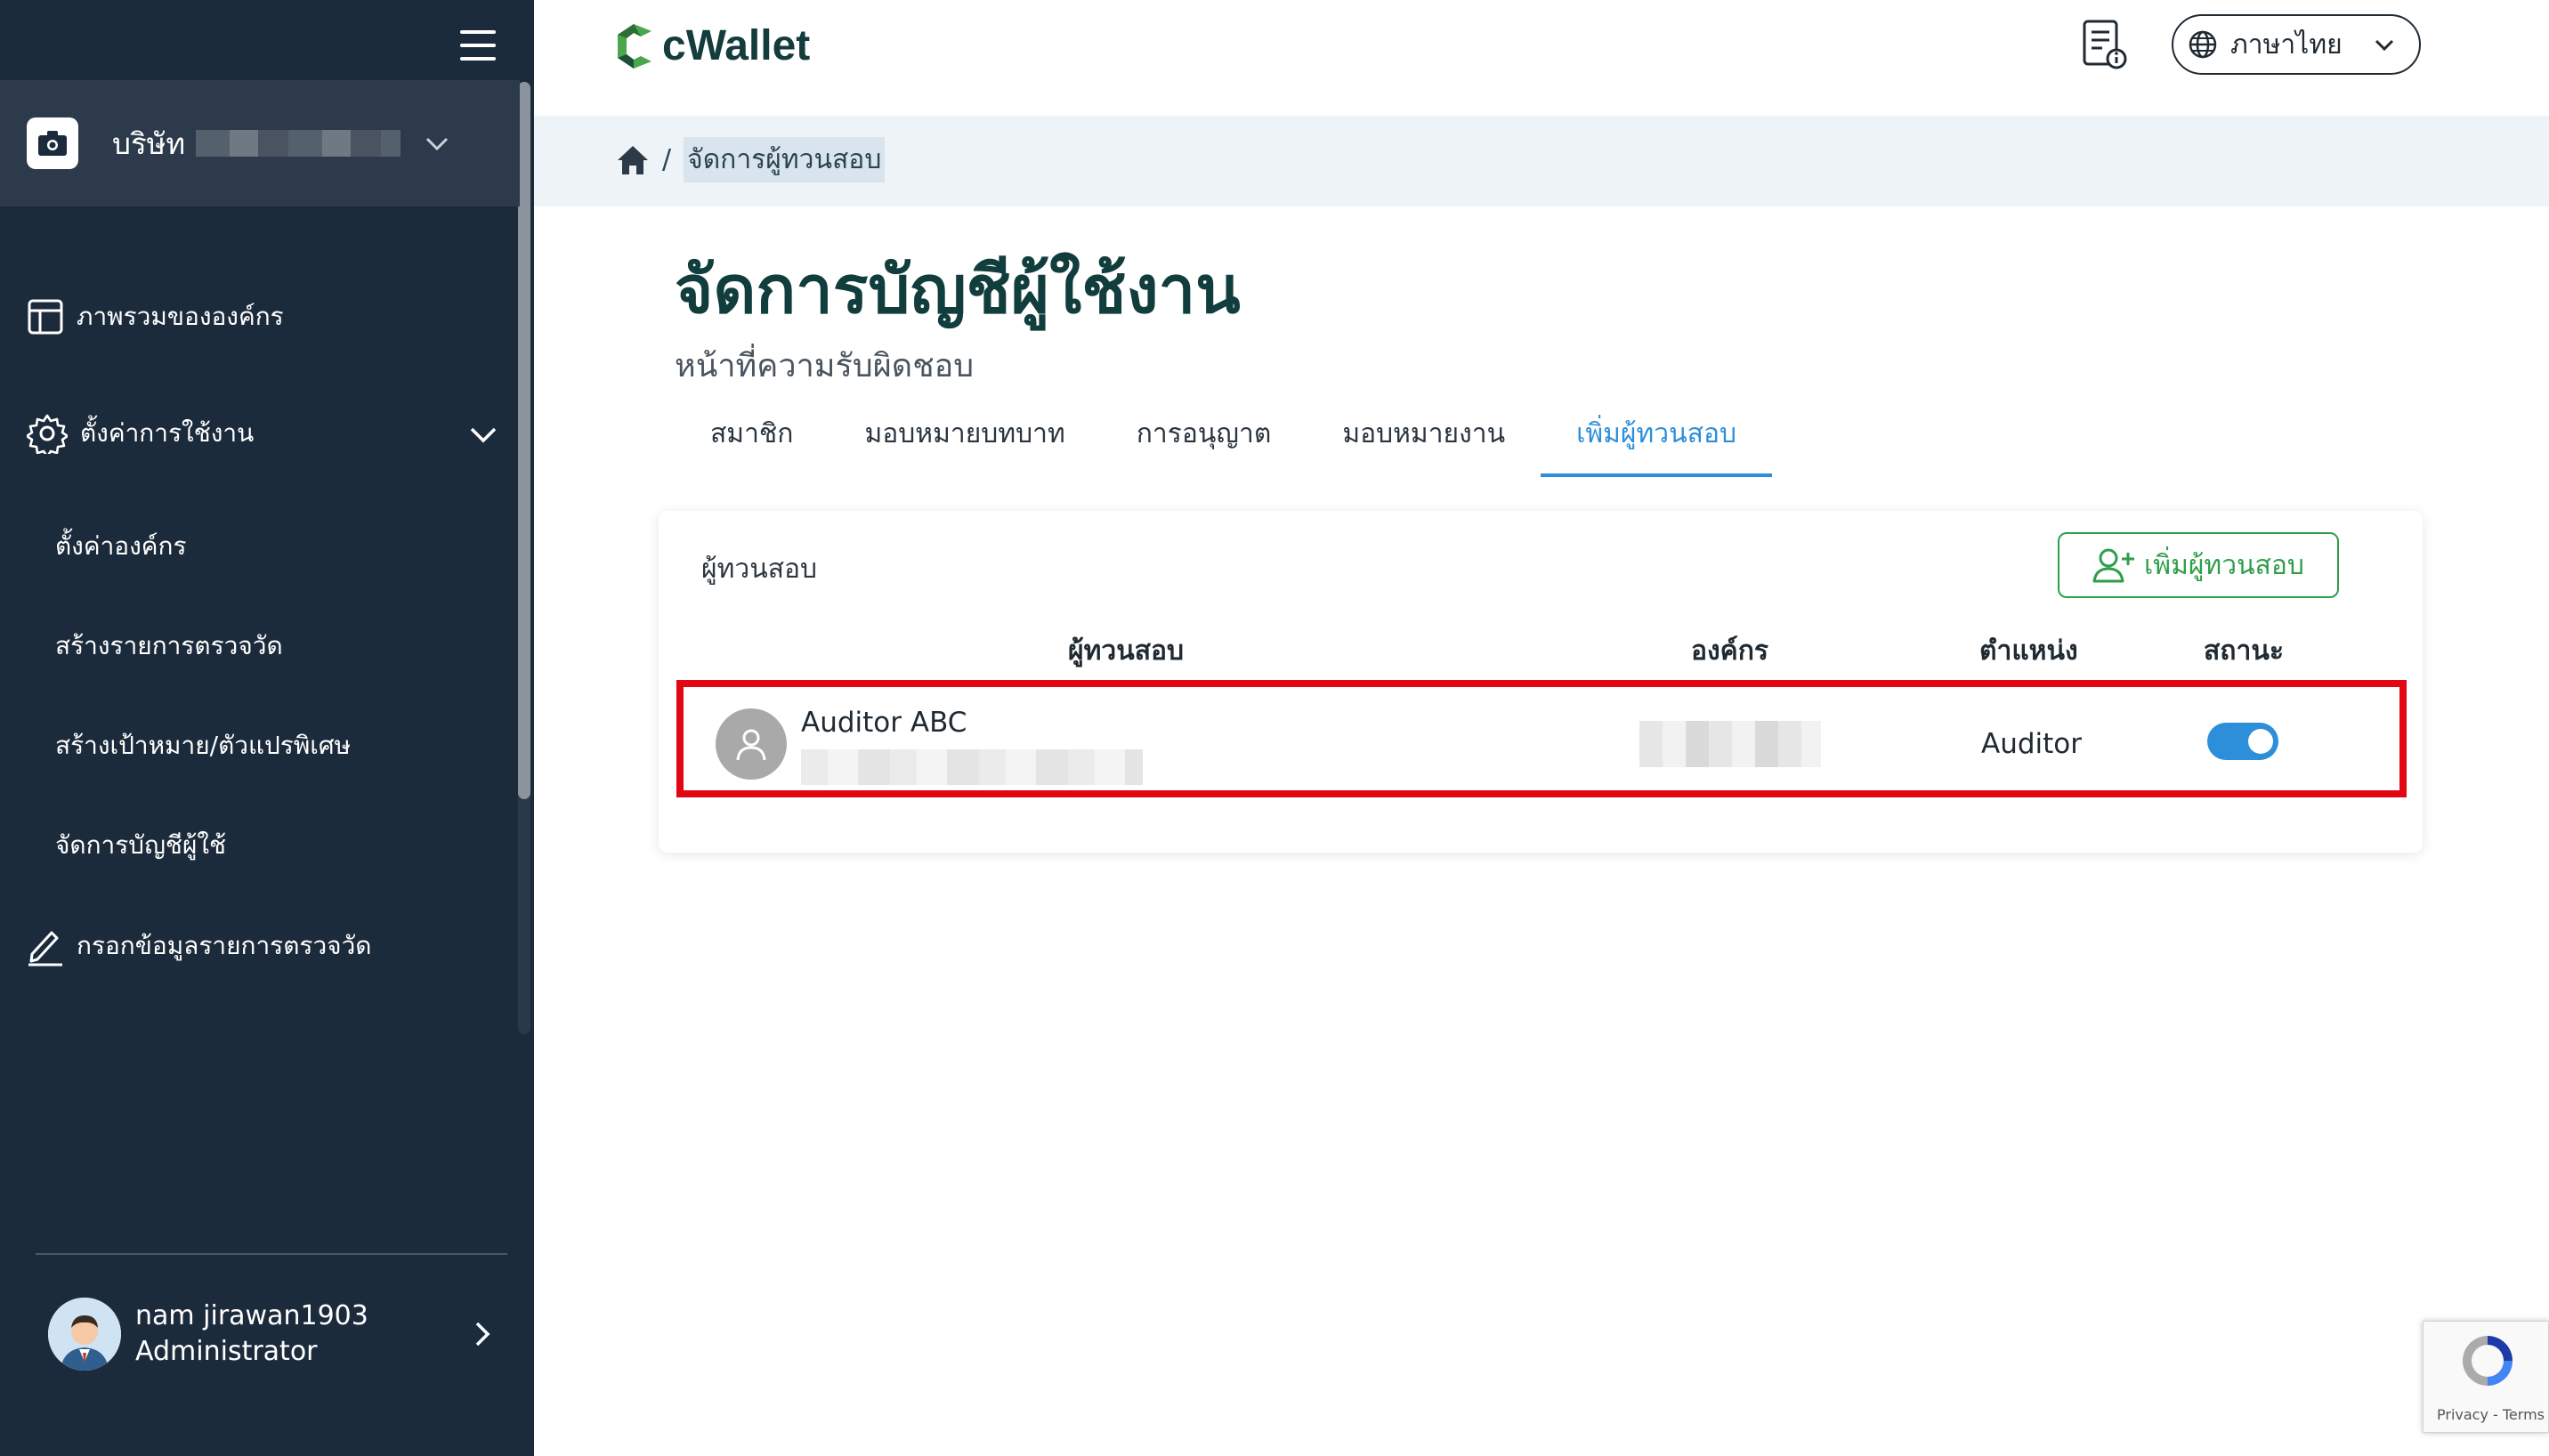  I want to click on user-profile: nam jirawan1903 Administrator, so click(208, 1334).